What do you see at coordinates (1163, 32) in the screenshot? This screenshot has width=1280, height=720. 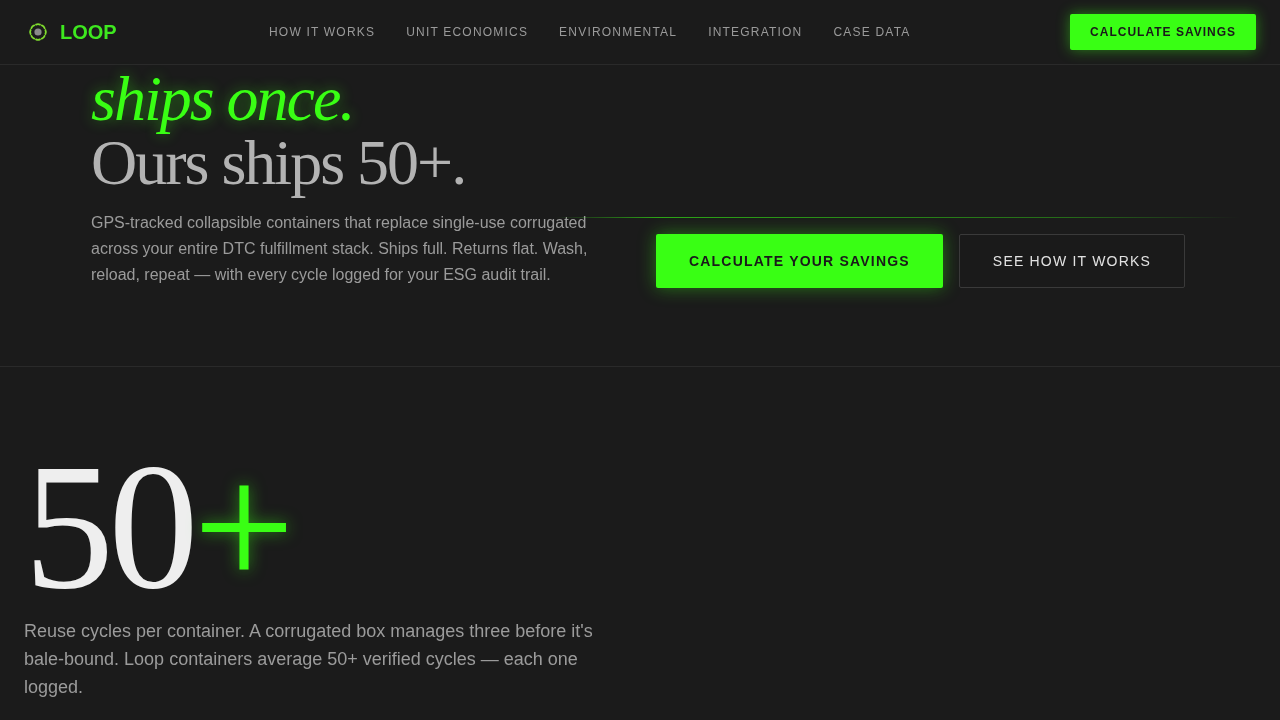 I see `calculate-savings-button: CALCULATE SAVINGS` at bounding box center [1163, 32].